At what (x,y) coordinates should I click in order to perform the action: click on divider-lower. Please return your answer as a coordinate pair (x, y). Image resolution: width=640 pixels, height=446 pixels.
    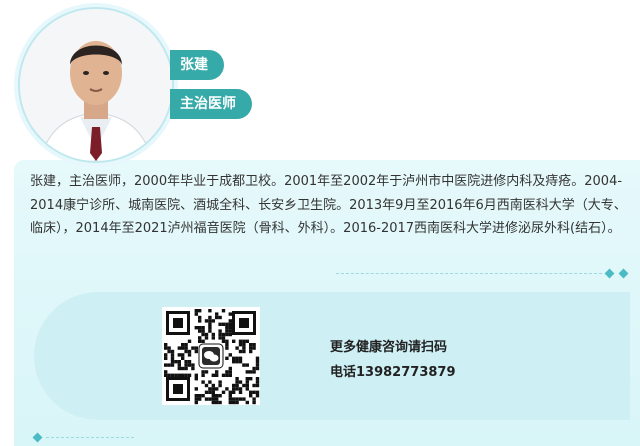
    Looking at the image, I should click on (90, 437).